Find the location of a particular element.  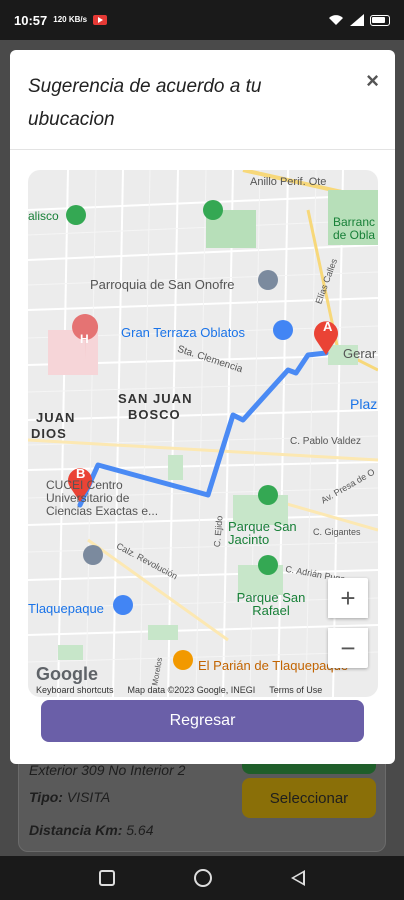

keyboard-shortcuts-link: Keyboard shortcuts is located at coordinates (75, 690).